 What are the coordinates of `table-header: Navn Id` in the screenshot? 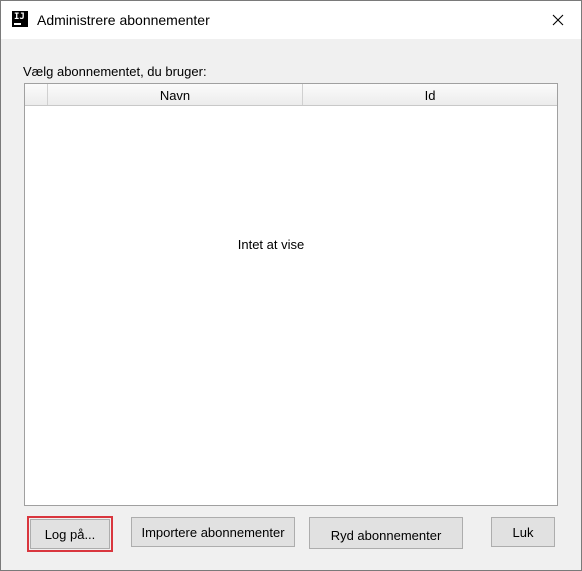 It's located at (291, 95).